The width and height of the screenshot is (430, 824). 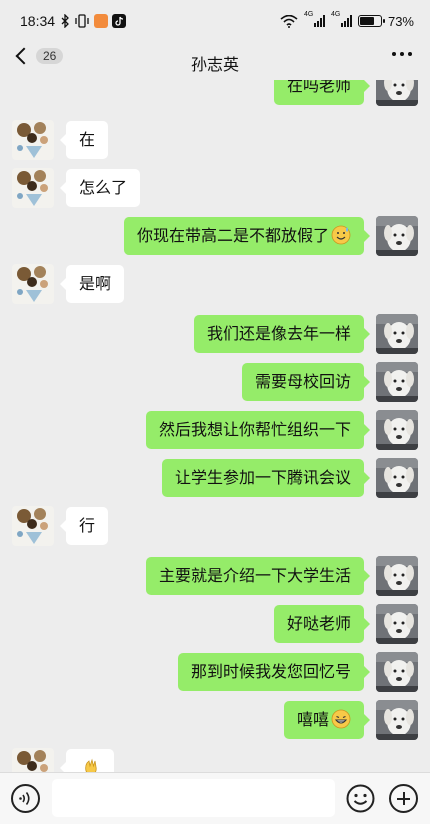 What do you see at coordinates (215, 140) in the screenshot?
I see `message-incoming: 在` at bounding box center [215, 140].